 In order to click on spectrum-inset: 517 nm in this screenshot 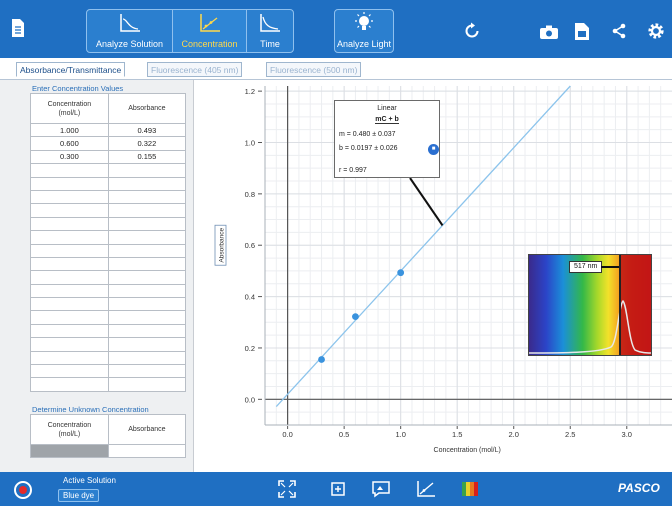, I will do `click(590, 305)`.